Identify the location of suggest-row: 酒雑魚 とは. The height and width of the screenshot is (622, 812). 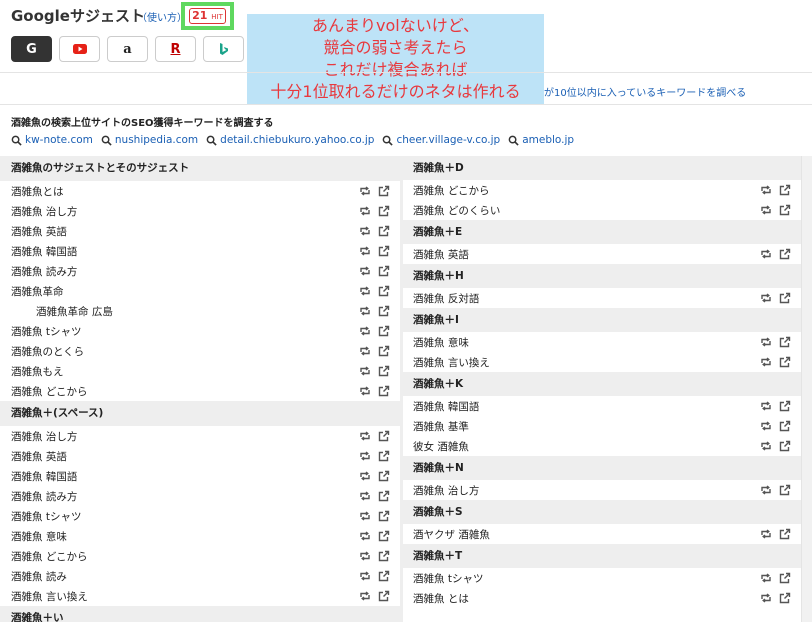
(602, 598).